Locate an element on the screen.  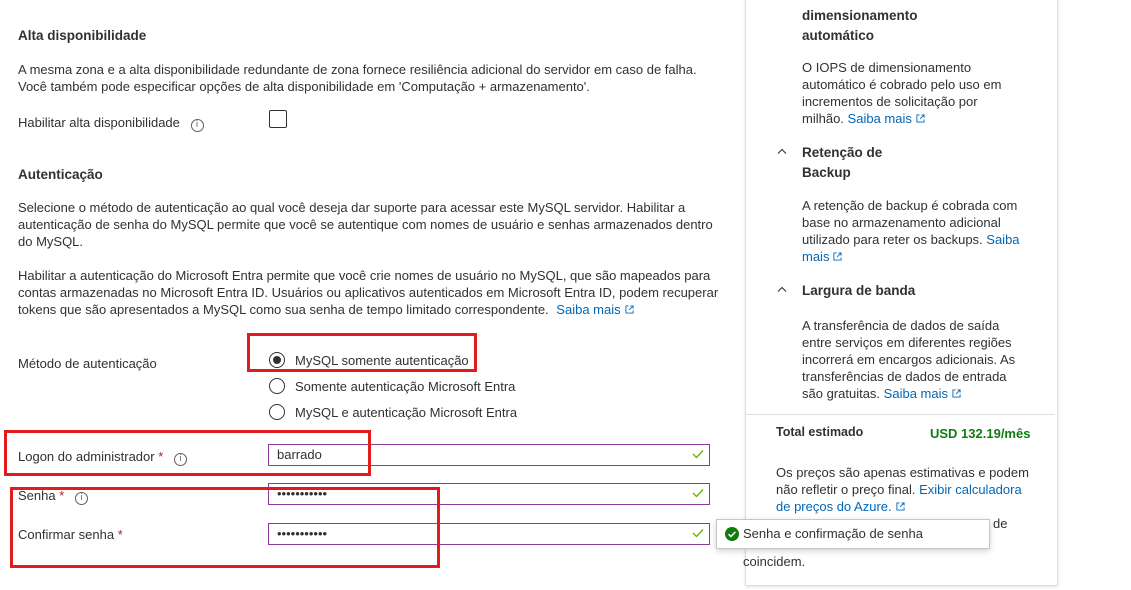
auth-option-label: MySQL e autenticação Microsoft Entra is located at coordinates (406, 412).